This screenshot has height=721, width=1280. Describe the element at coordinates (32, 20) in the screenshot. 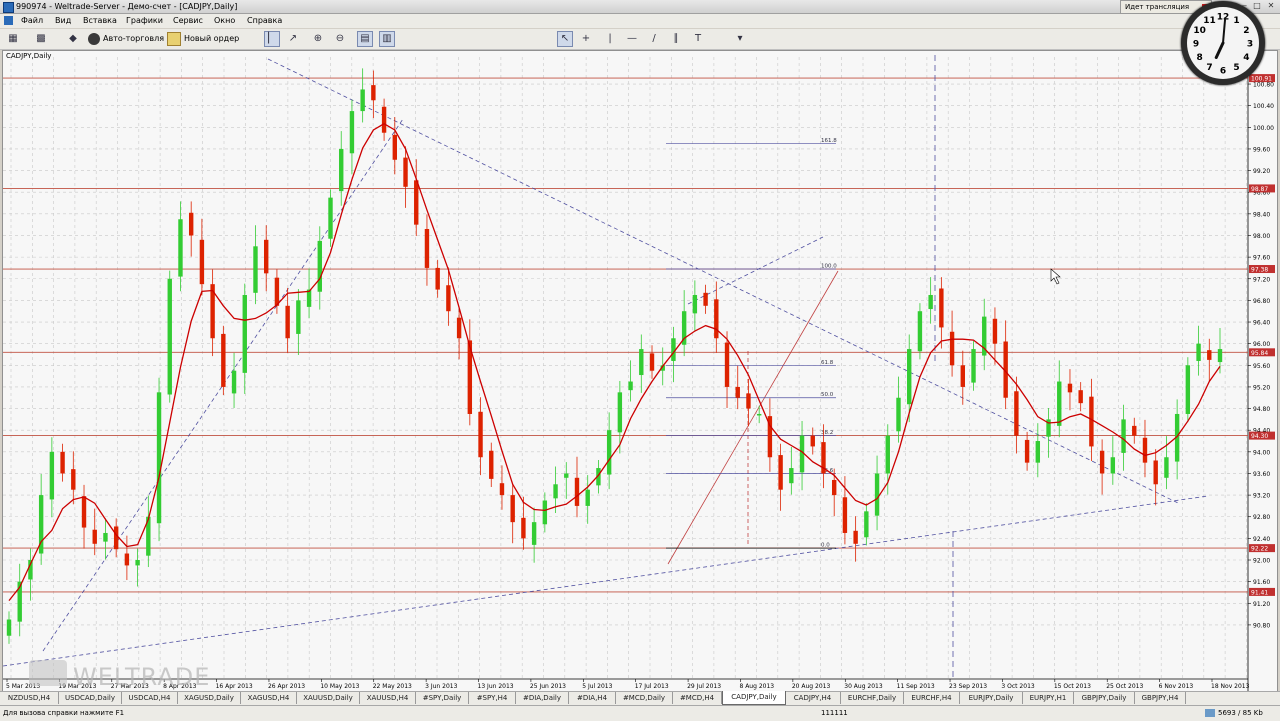

I see `menu-file: Файл` at that location.